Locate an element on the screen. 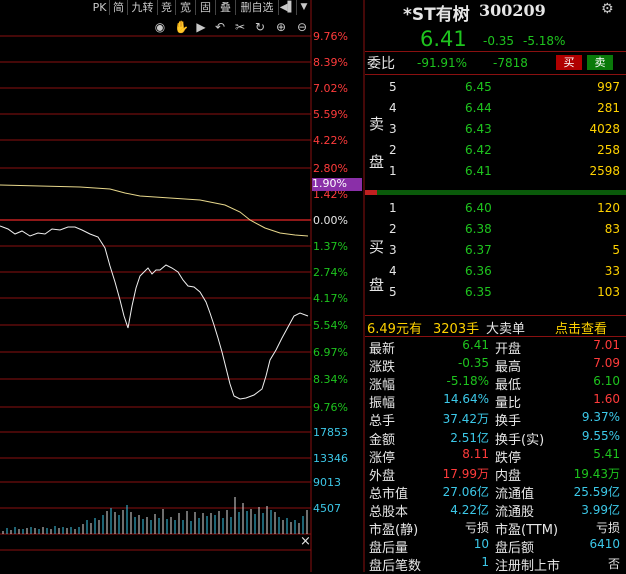 This screenshot has width=626, height=574. stat-row: 总股本 4.22亿 流通股 3.99亿 is located at coordinates (495, 510).